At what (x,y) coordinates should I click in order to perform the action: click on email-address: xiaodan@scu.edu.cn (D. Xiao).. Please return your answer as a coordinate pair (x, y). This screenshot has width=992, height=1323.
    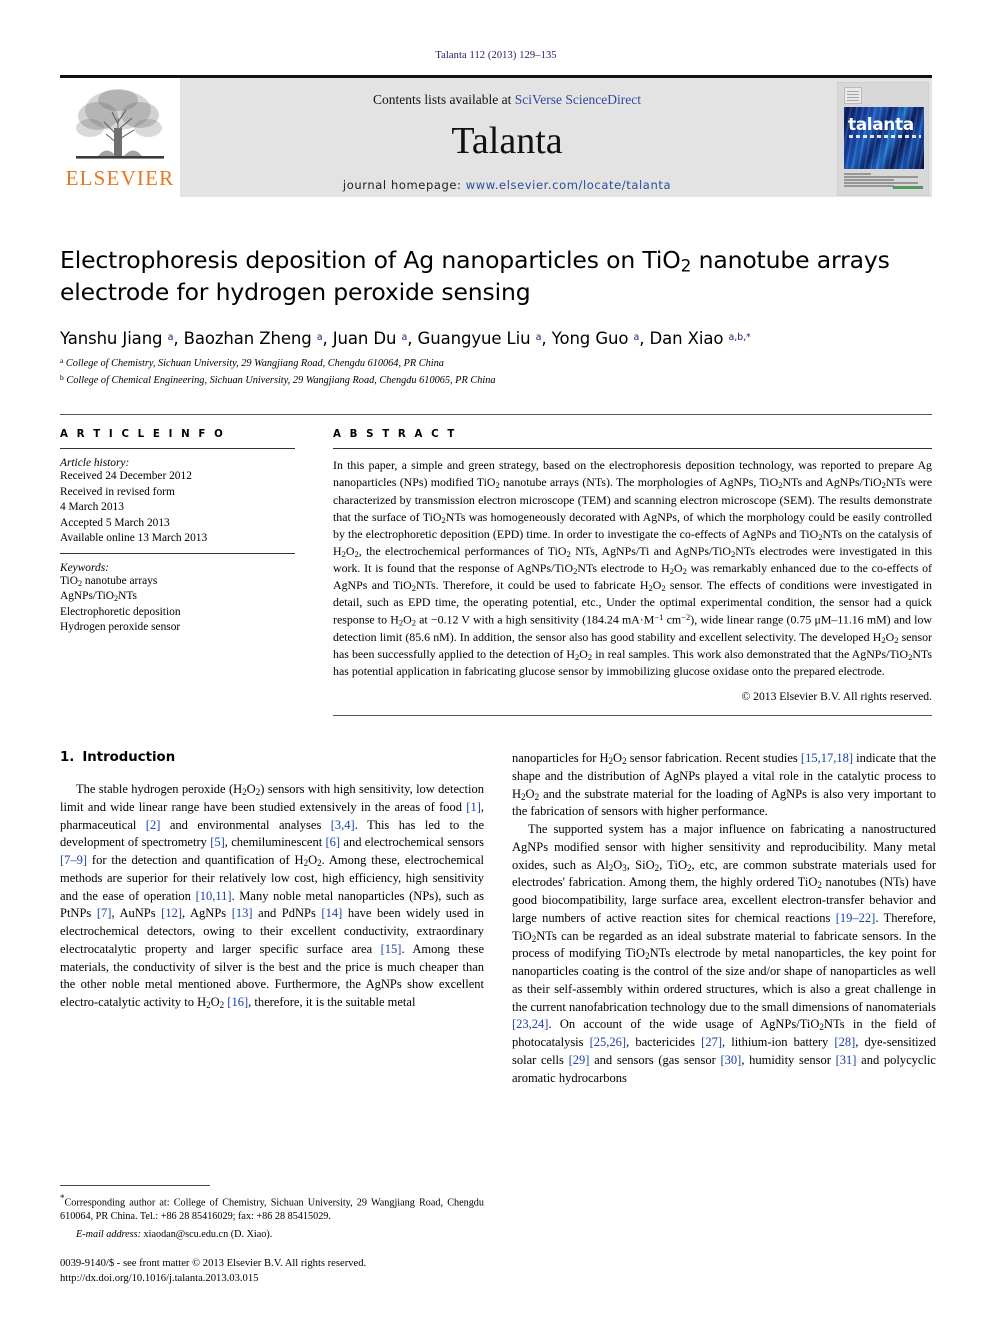
    Looking at the image, I should click on (208, 1234).